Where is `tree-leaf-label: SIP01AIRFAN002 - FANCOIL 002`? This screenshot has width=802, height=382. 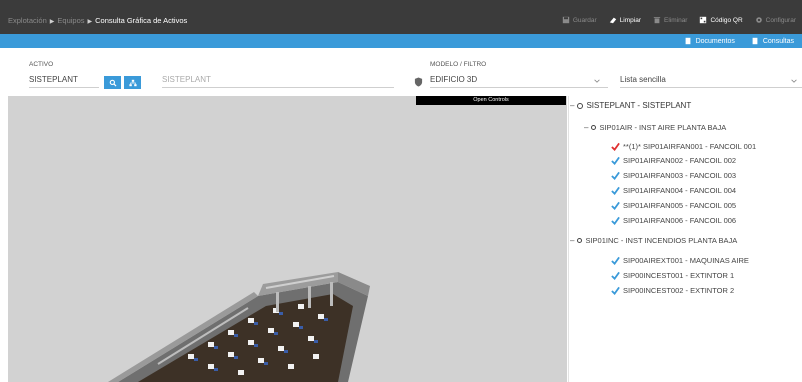 tree-leaf-label: SIP01AIRFAN002 - FANCOIL 002 is located at coordinates (680, 160).